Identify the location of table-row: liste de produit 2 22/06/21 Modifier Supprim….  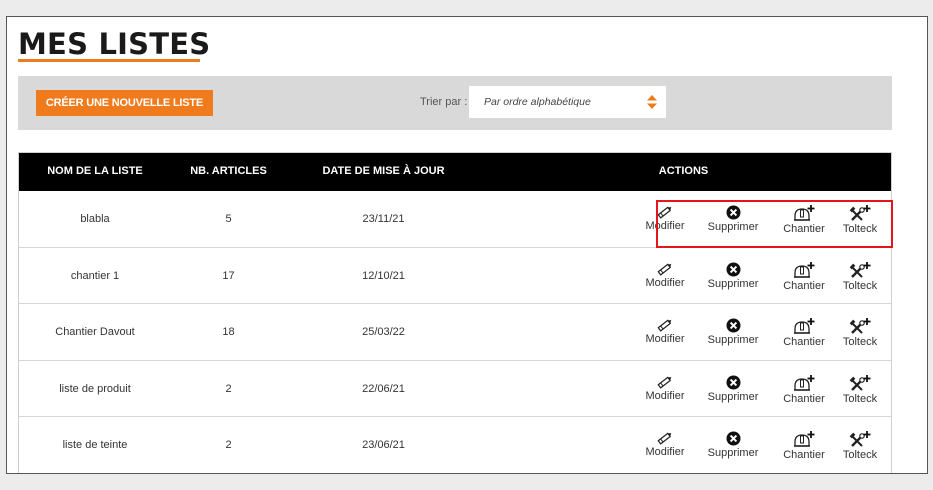
(455, 389).